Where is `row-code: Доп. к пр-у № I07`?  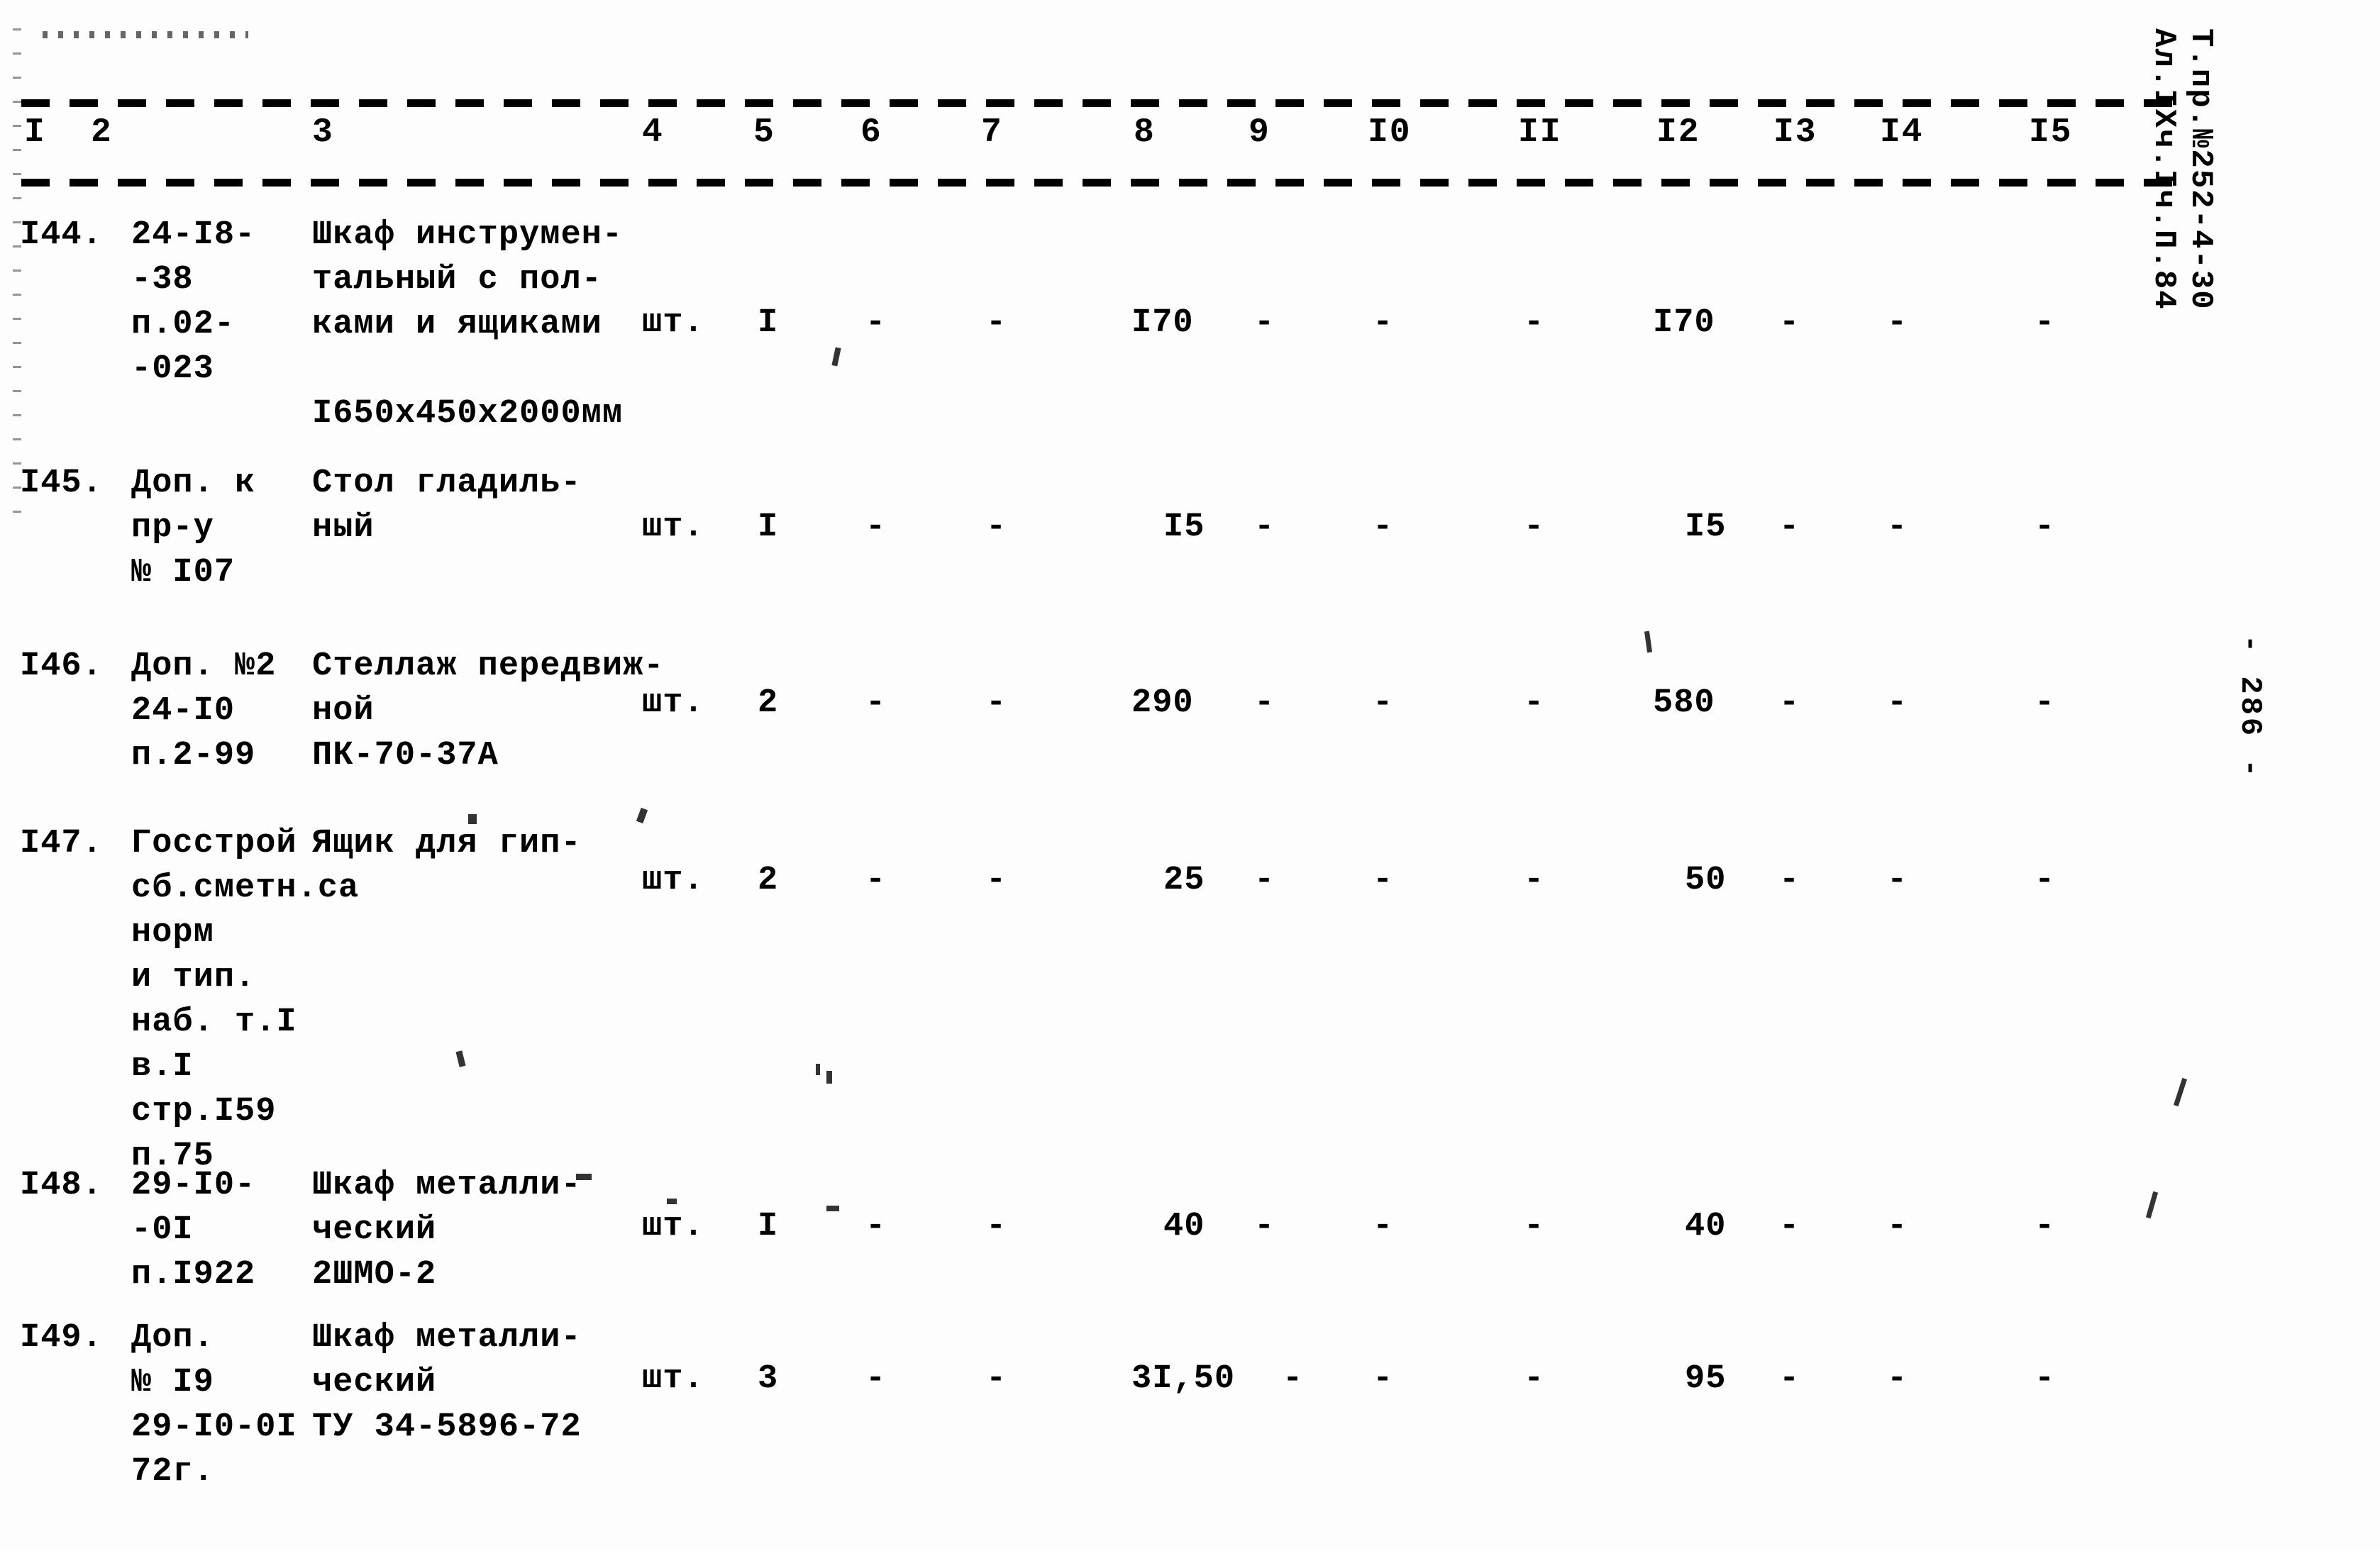
row-code: Доп. к пр-у № I07 is located at coordinates (194, 528).